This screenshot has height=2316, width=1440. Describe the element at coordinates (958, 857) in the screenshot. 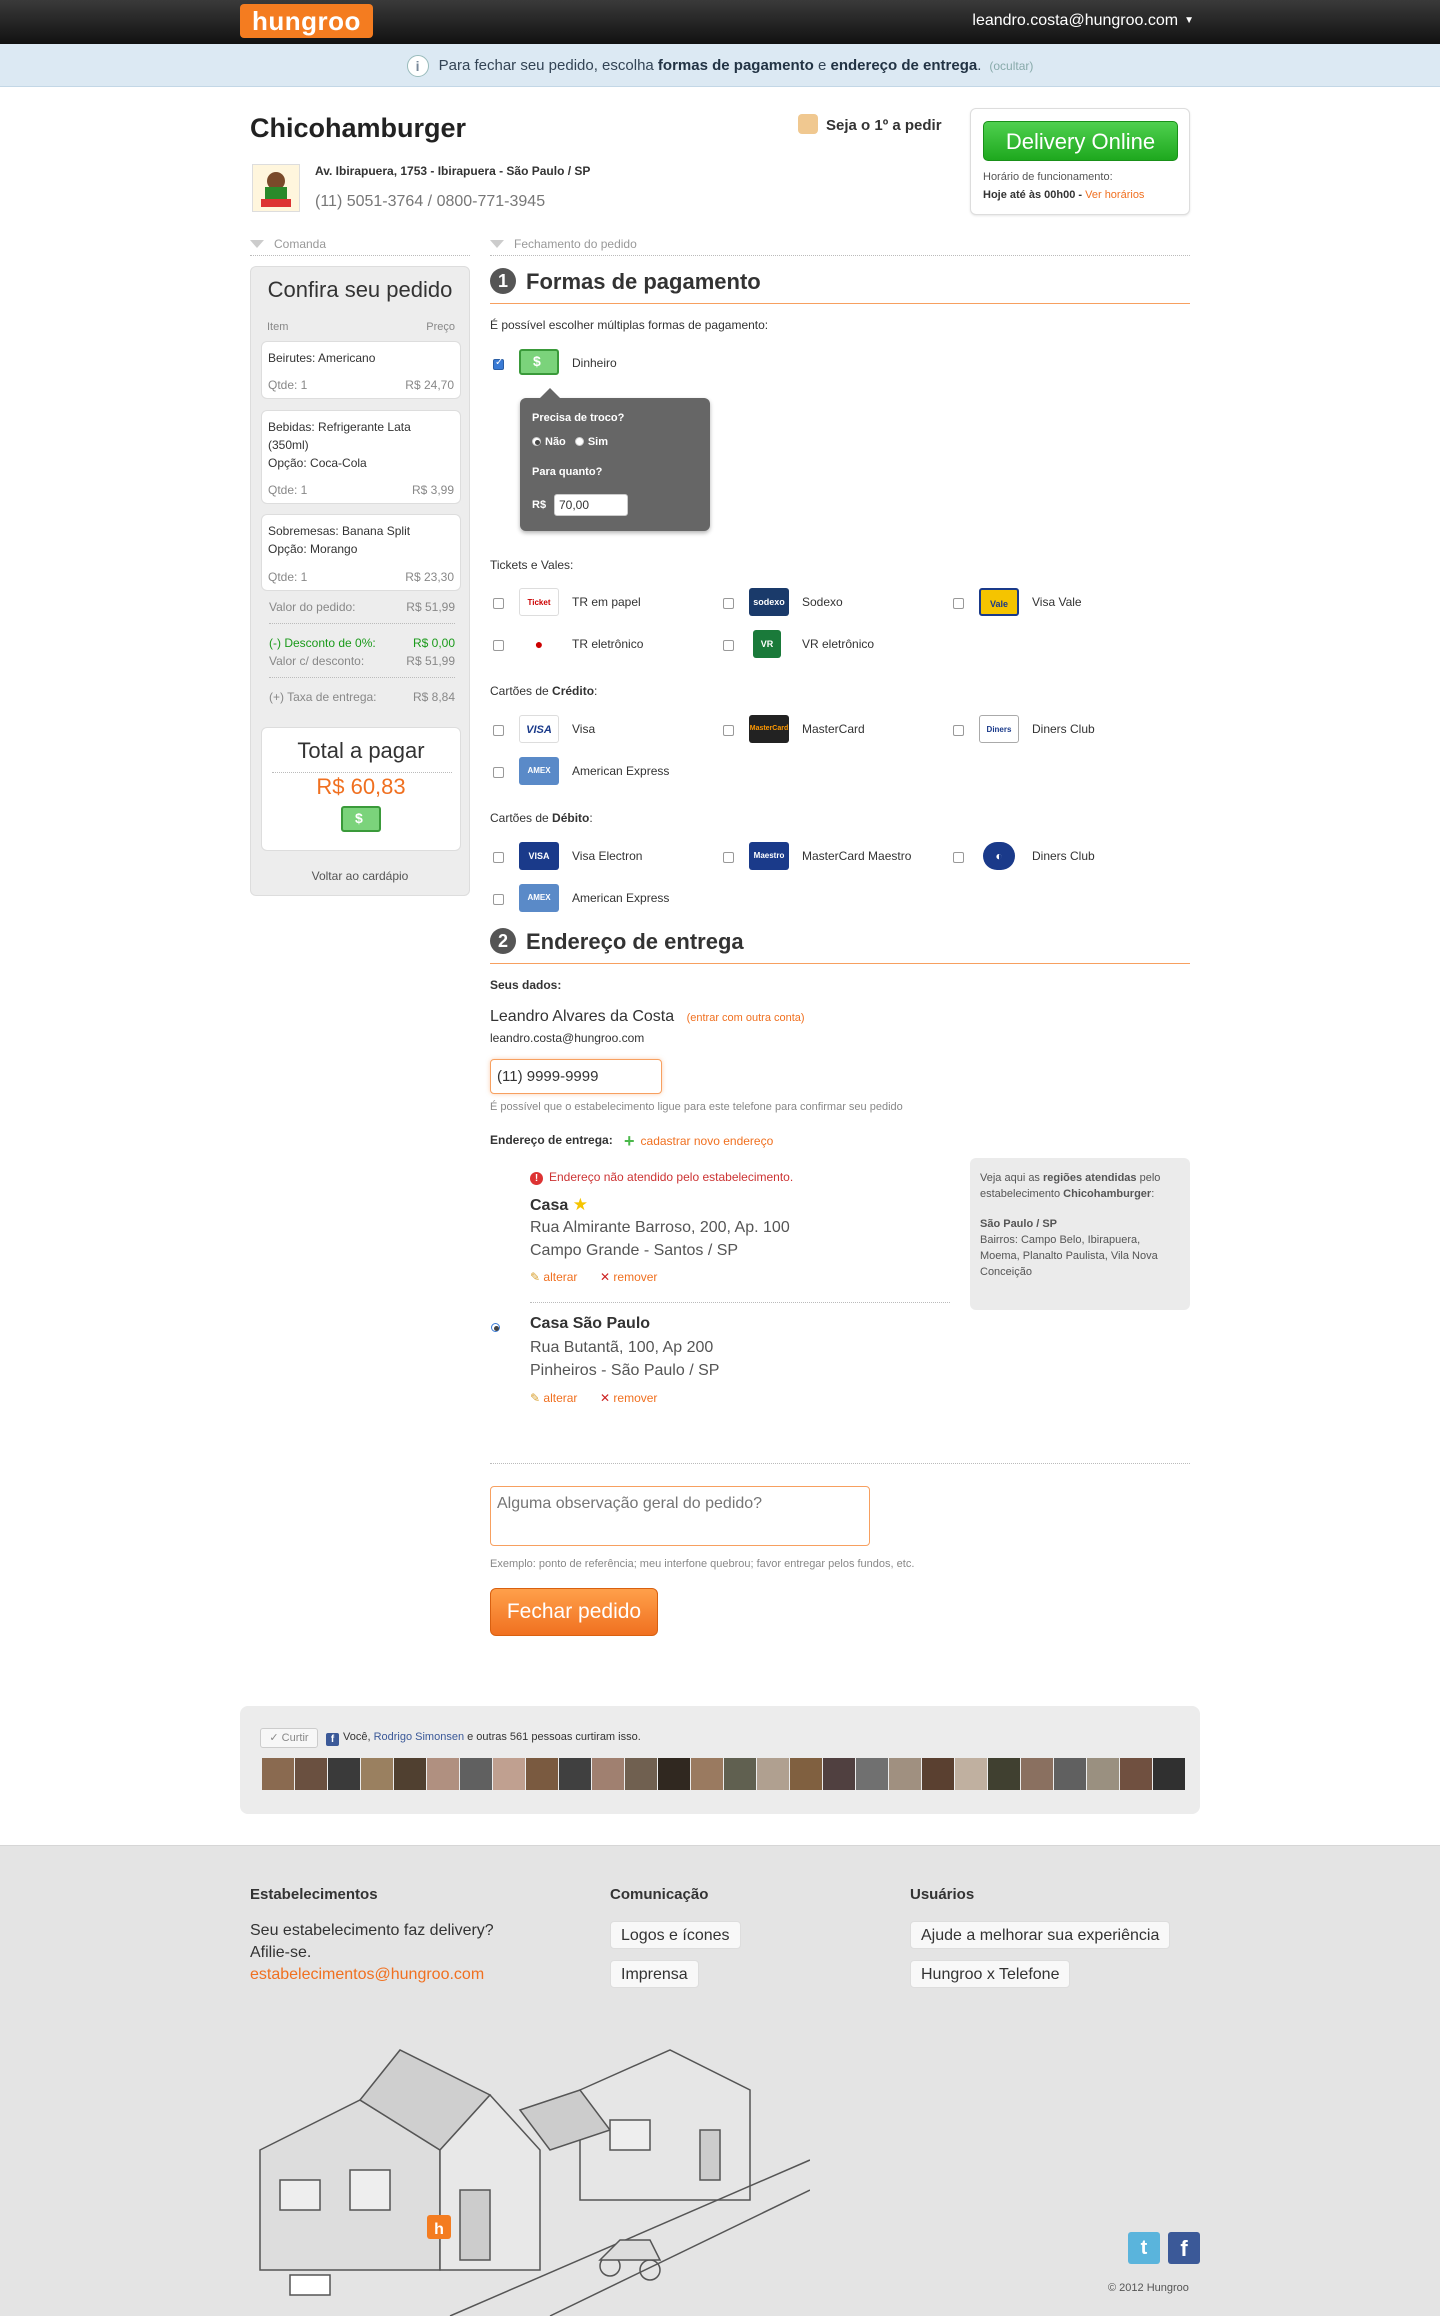

I see `diners-debit-checkbox` at that location.